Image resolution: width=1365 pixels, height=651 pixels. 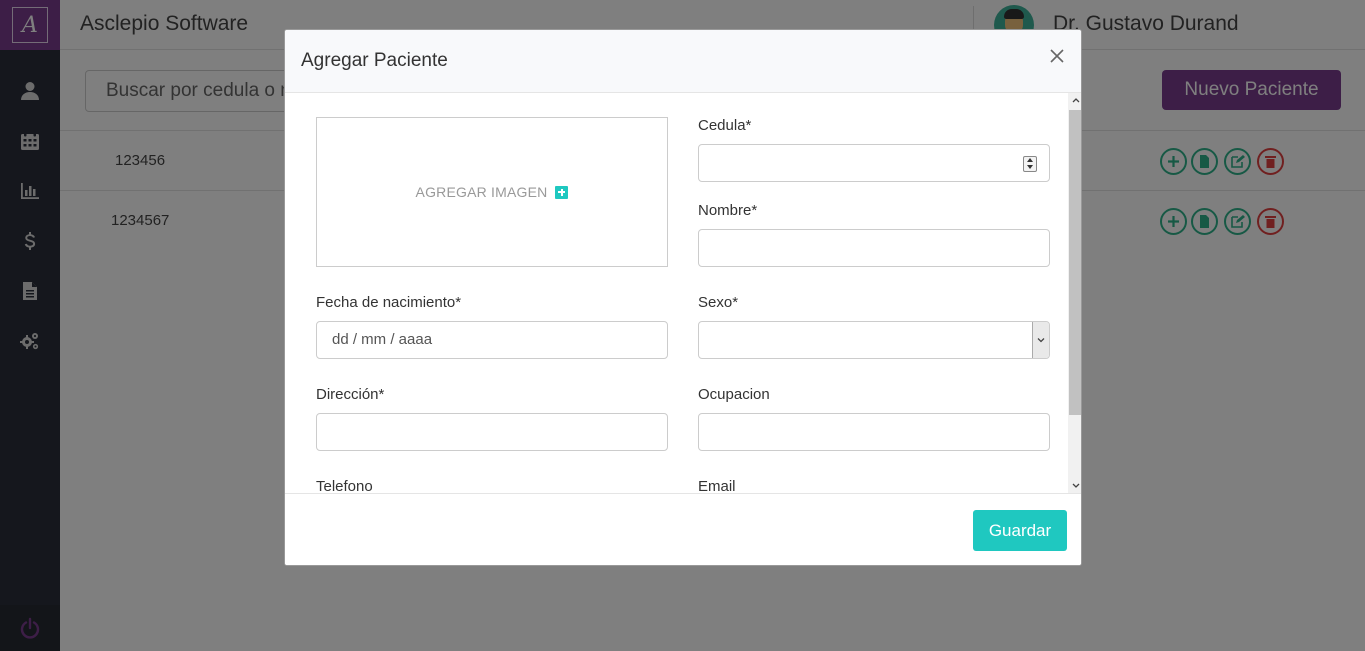 I want to click on sexo-select, so click(x=874, y=340).